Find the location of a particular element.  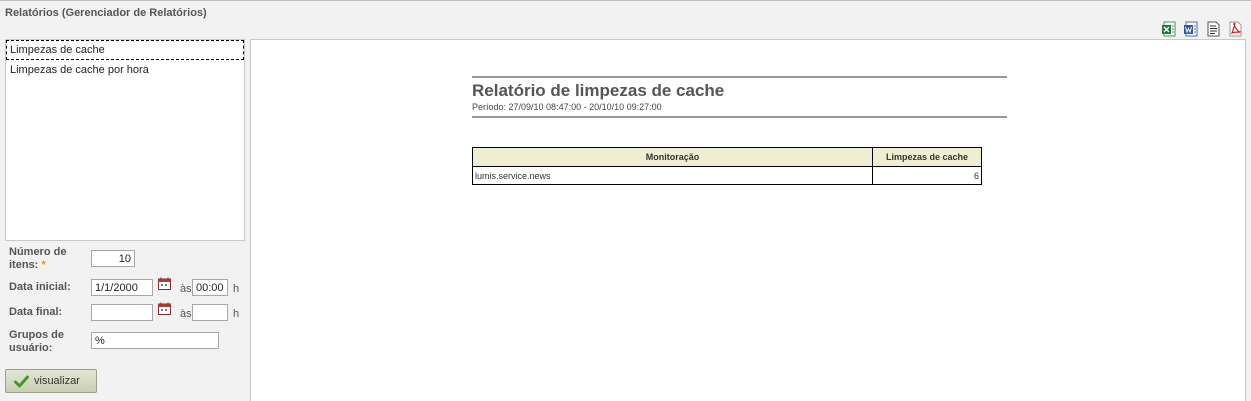

end-date-input is located at coordinates (122, 312).